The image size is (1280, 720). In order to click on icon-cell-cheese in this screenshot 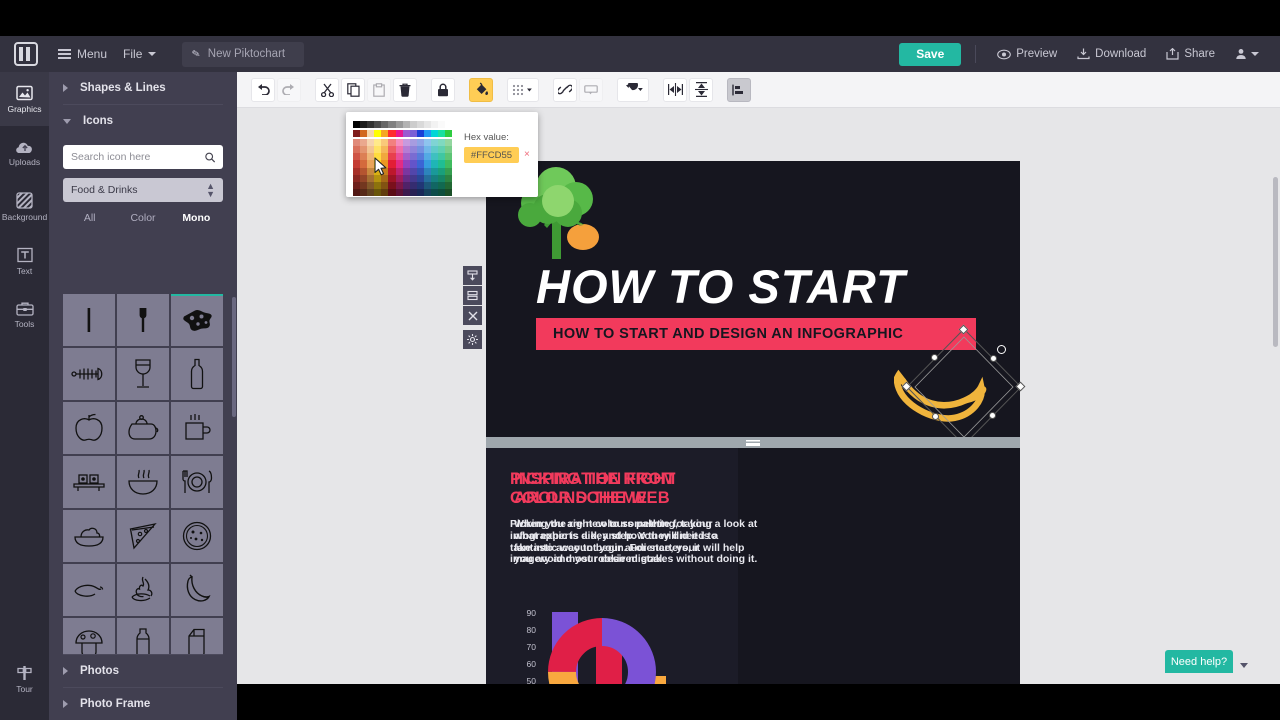, I will do `click(197, 320)`.